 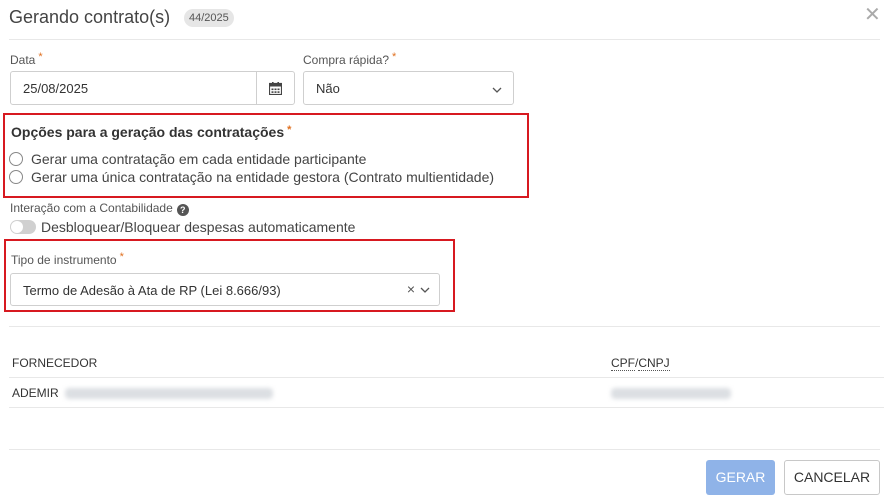 I want to click on date-field: 25/08/2025, so click(x=152, y=88).